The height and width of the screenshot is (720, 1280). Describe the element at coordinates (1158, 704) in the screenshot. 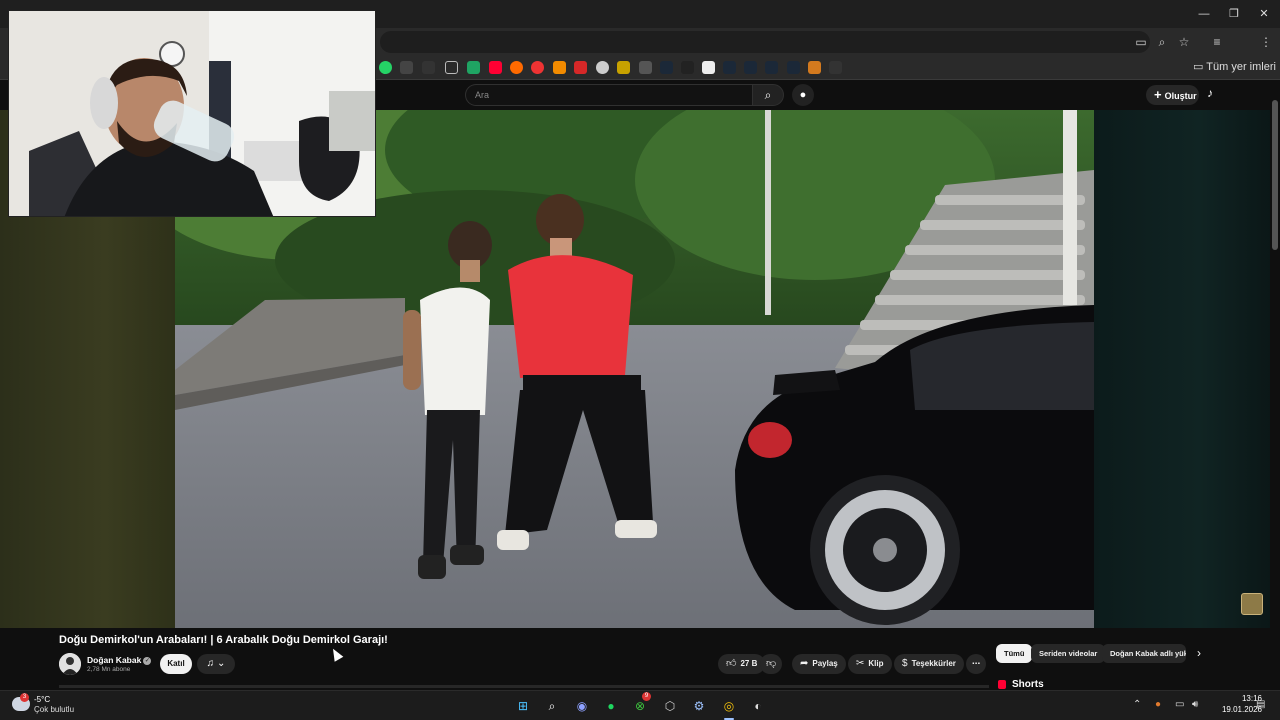

I see `microphone-icon: ●` at that location.